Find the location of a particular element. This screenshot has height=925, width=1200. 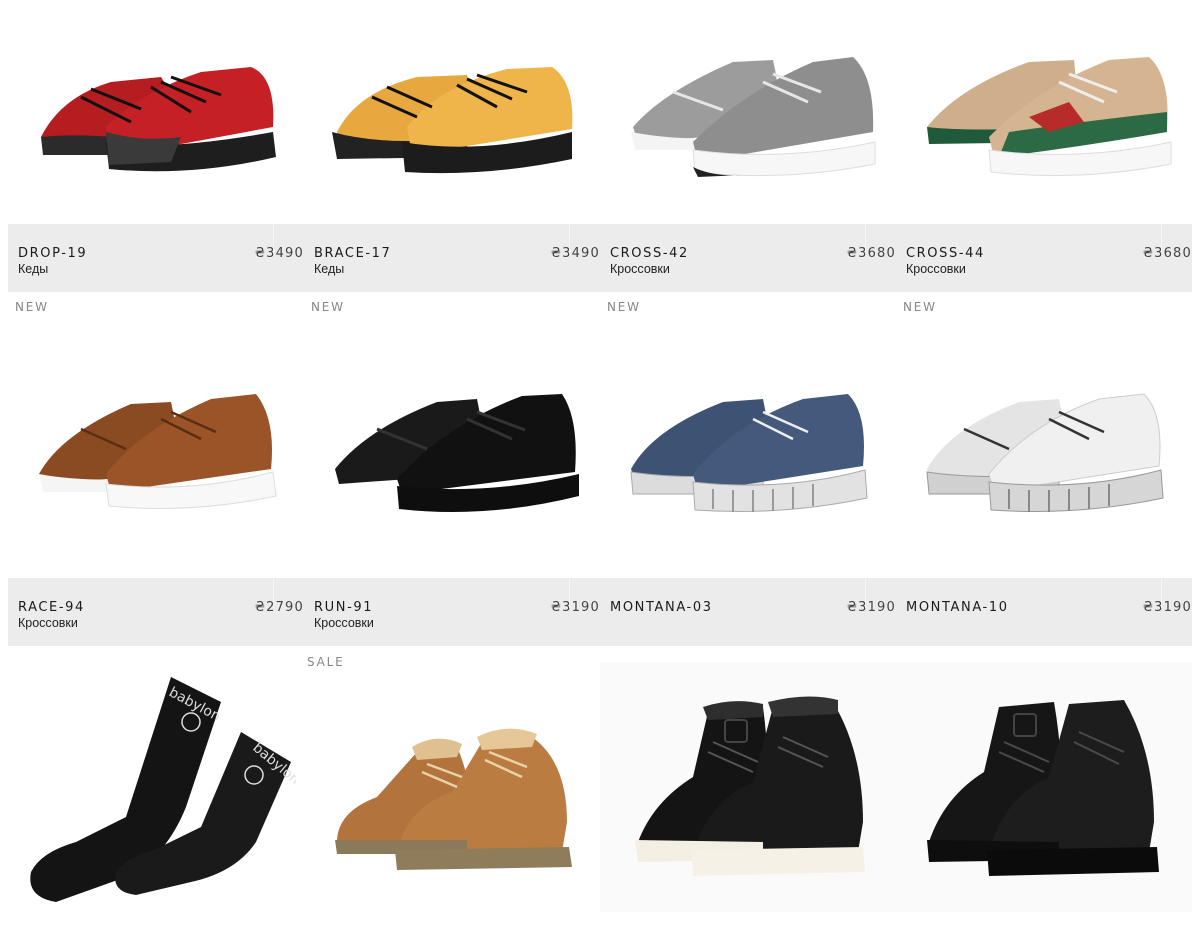

yellow-sneaker-icon is located at coordinates (452, 120).